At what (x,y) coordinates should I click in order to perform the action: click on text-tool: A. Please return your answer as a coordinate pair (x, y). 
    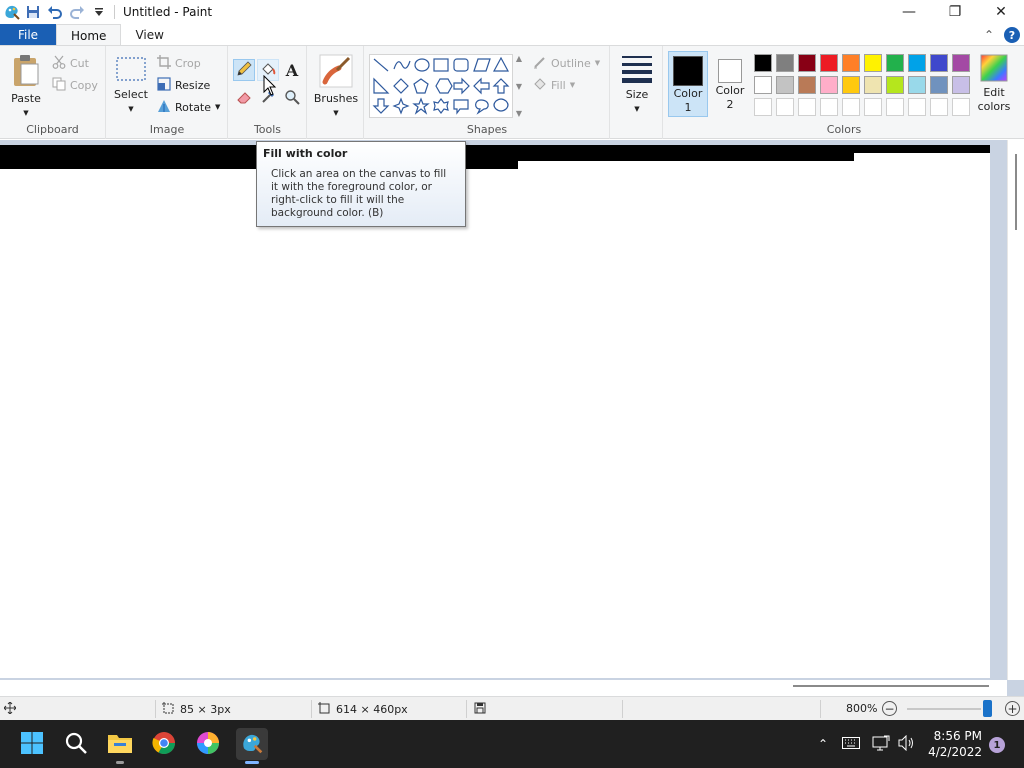
    Looking at the image, I should click on (292, 70).